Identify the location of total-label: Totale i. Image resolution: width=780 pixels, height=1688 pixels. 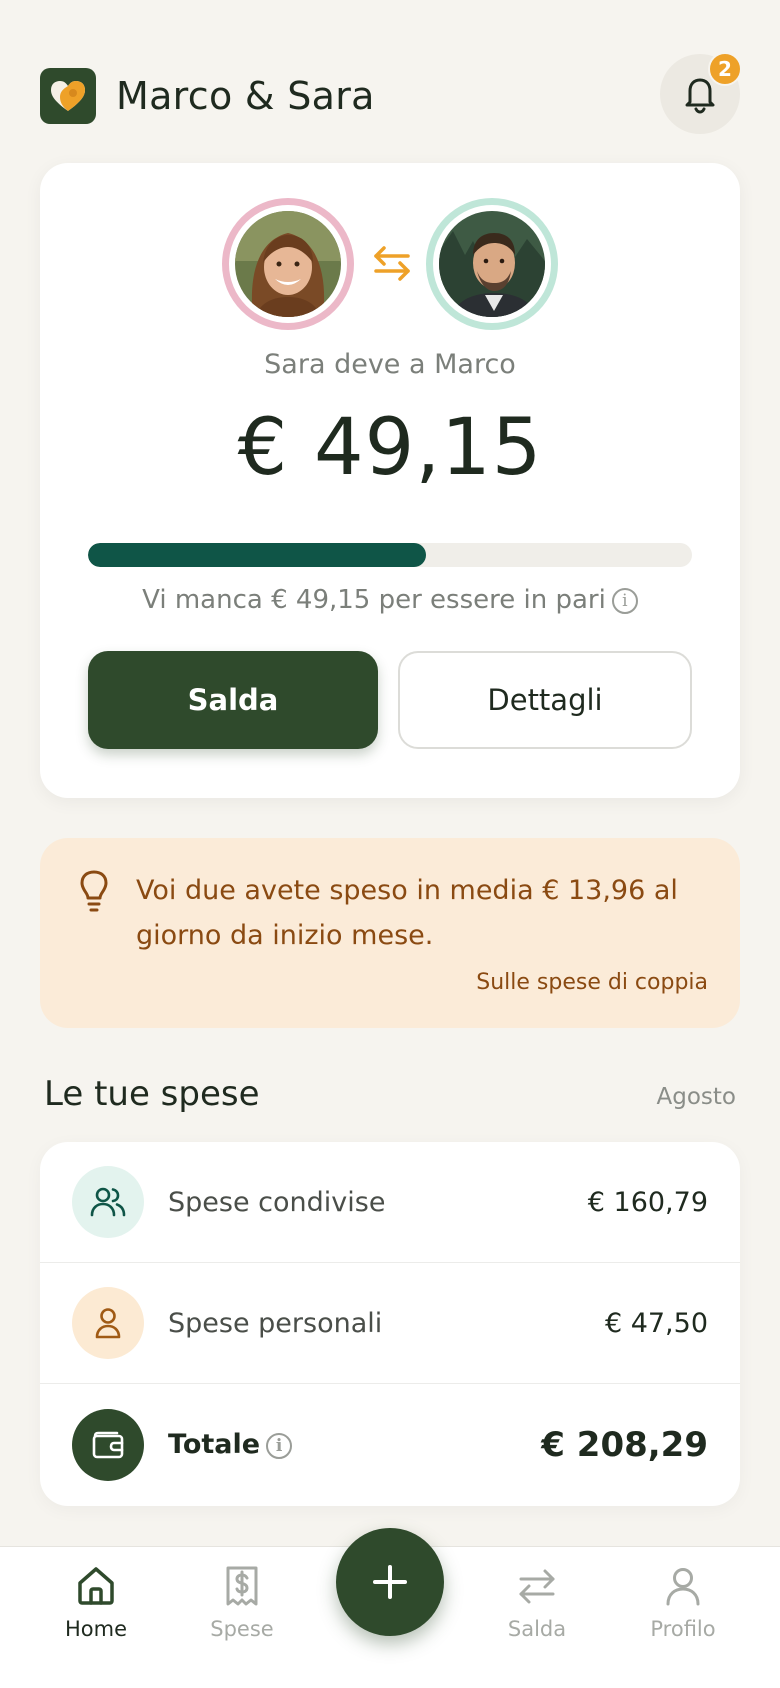
(230, 1444).